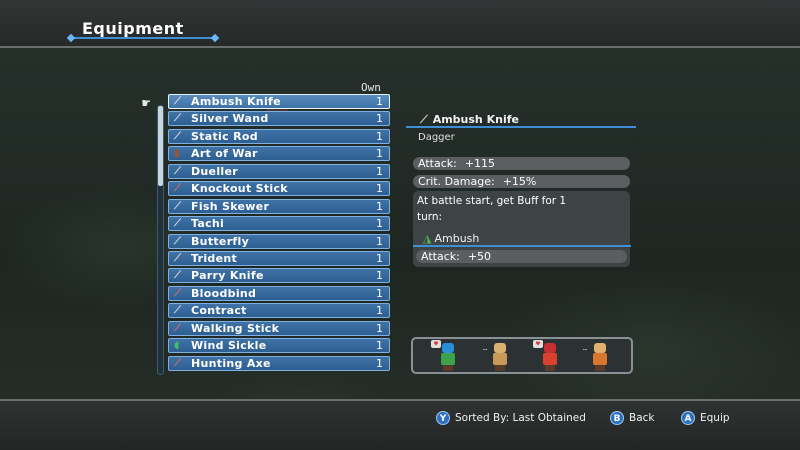 This screenshot has width=800, height=450. Describe the element at coordinates (208, 224) in the screenshot. I see `item-name: Tachi` at that location.